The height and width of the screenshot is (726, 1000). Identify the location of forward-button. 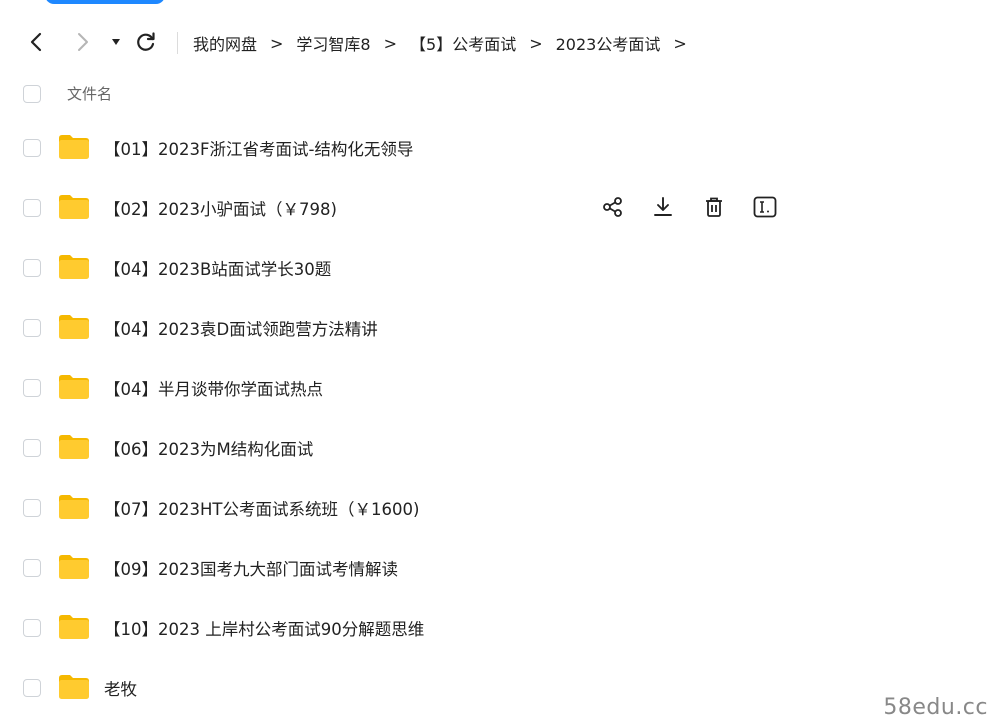
(83, 42).